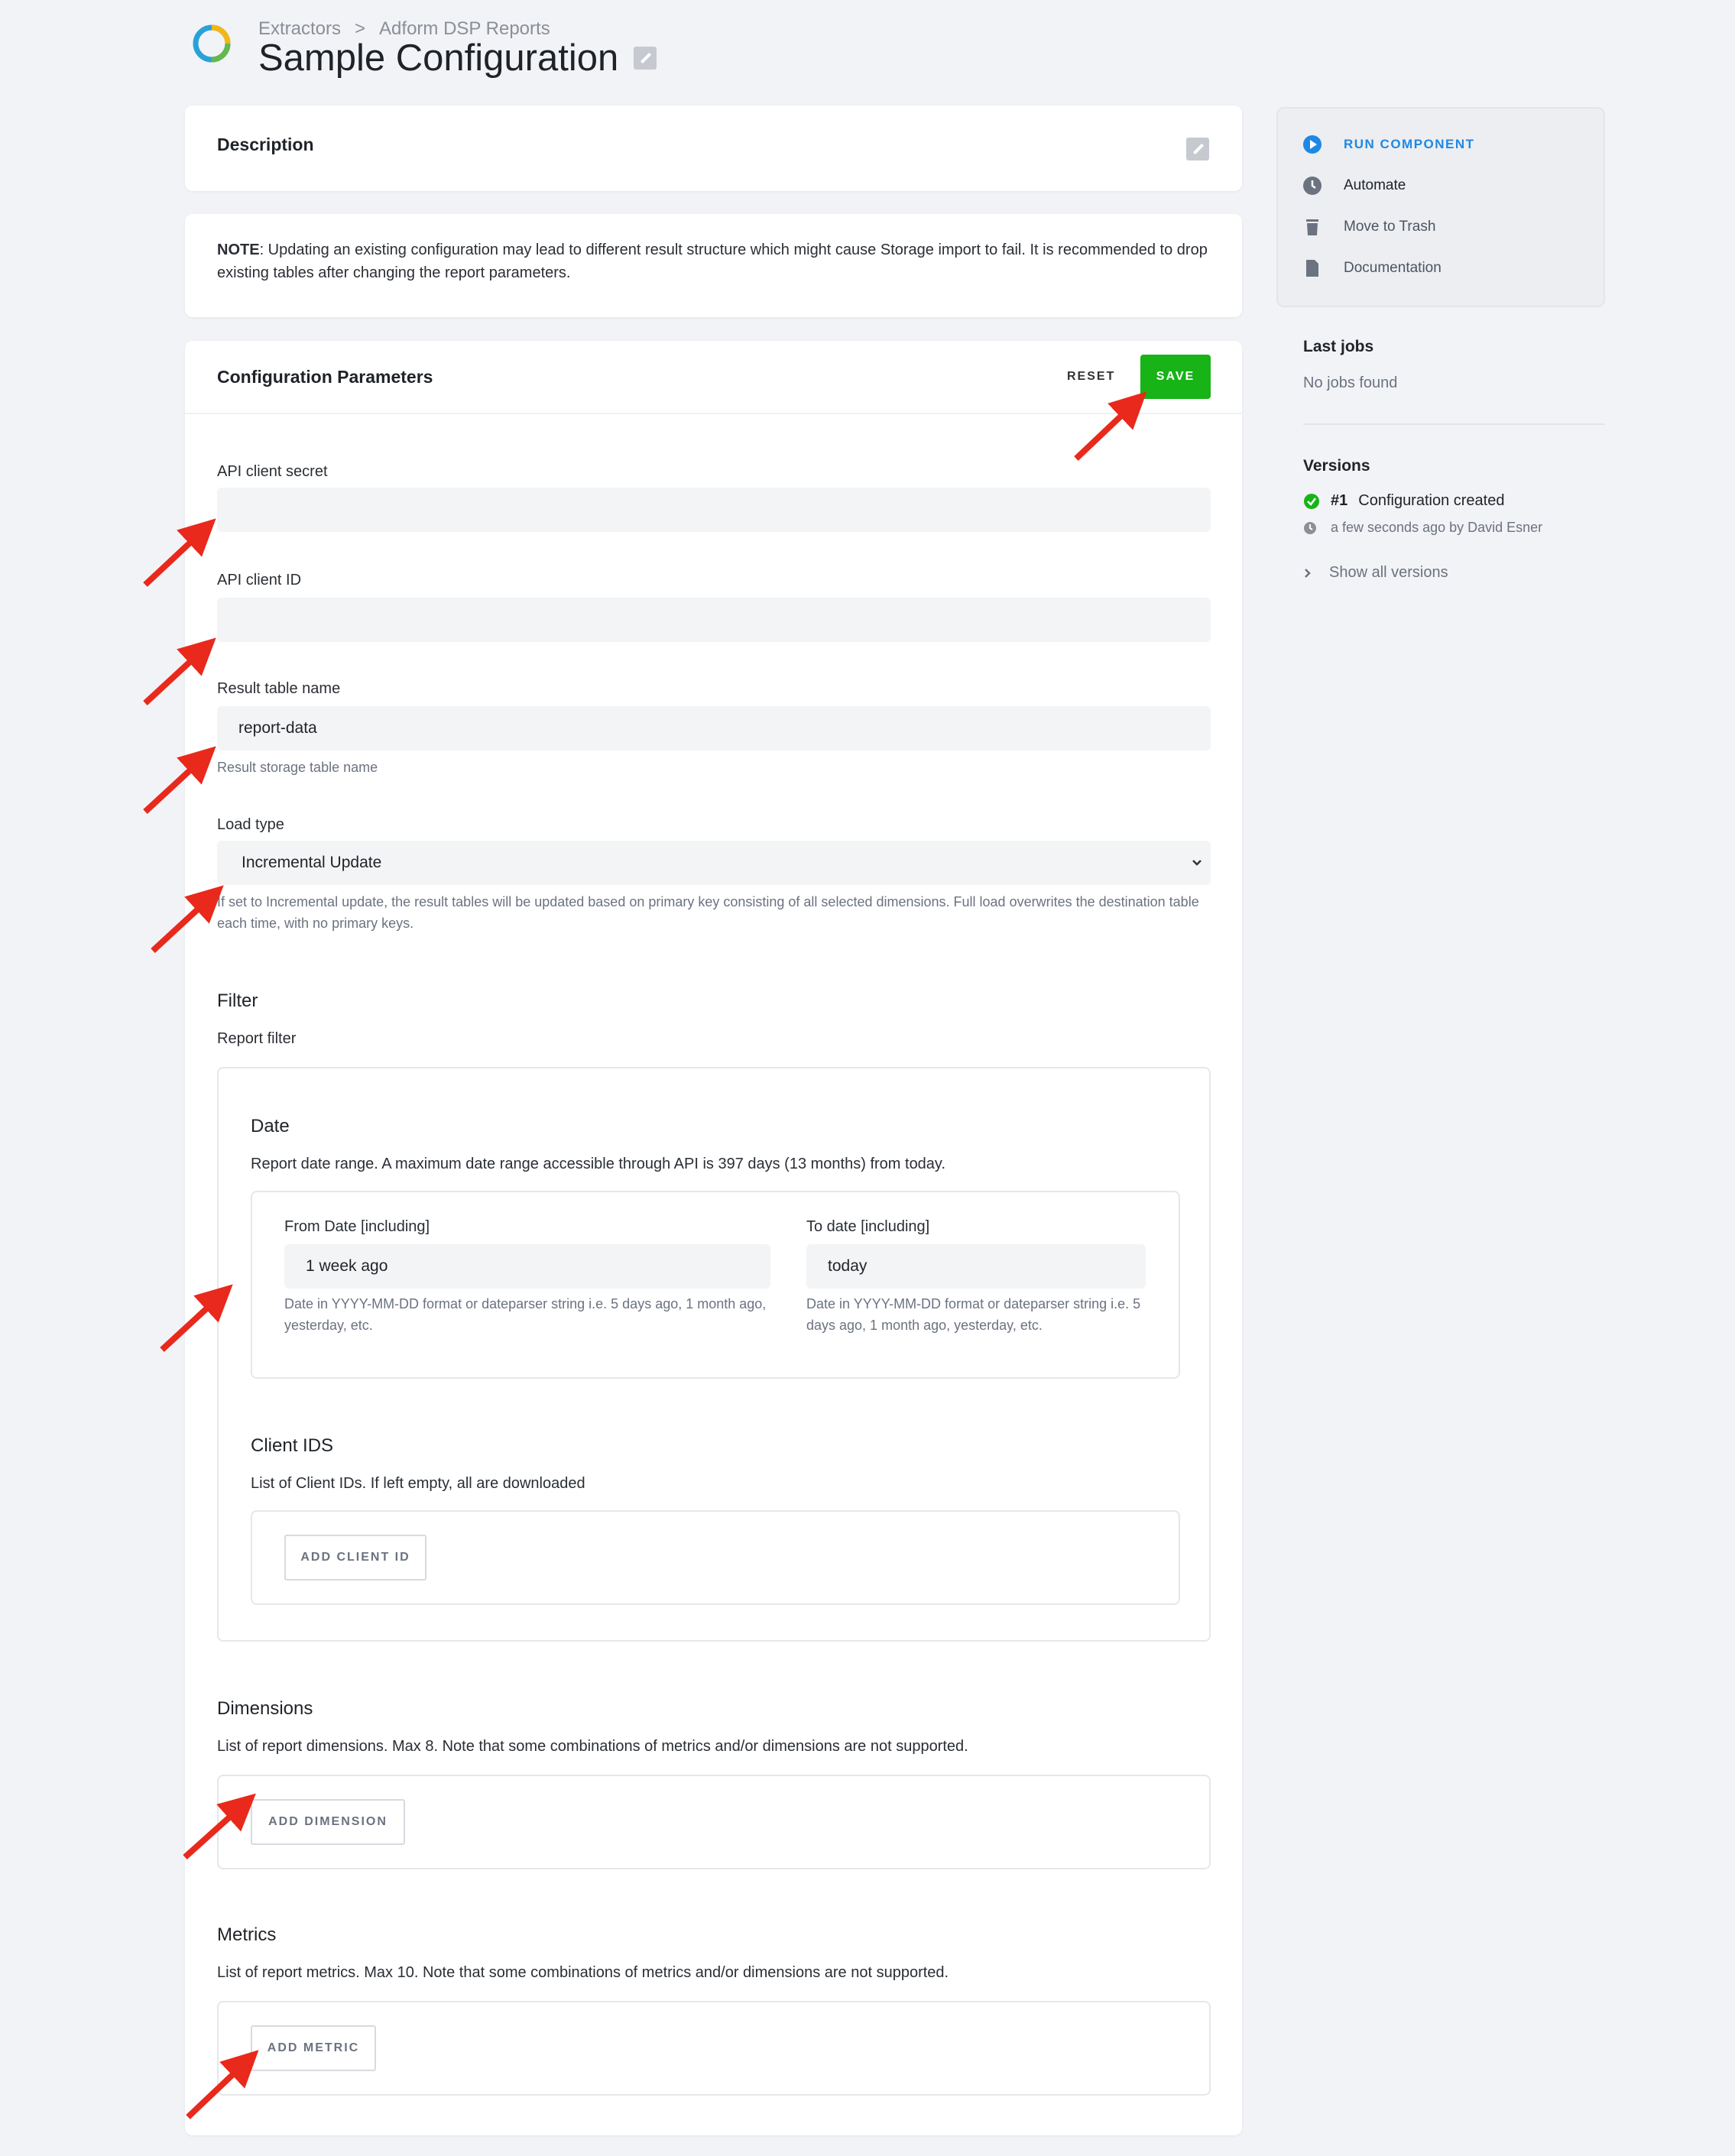 This screenshot has width=1735, height=2156. Describe the element at coordinates (265, 144) in the screenshot. I see `description-heading: Description` at that location.